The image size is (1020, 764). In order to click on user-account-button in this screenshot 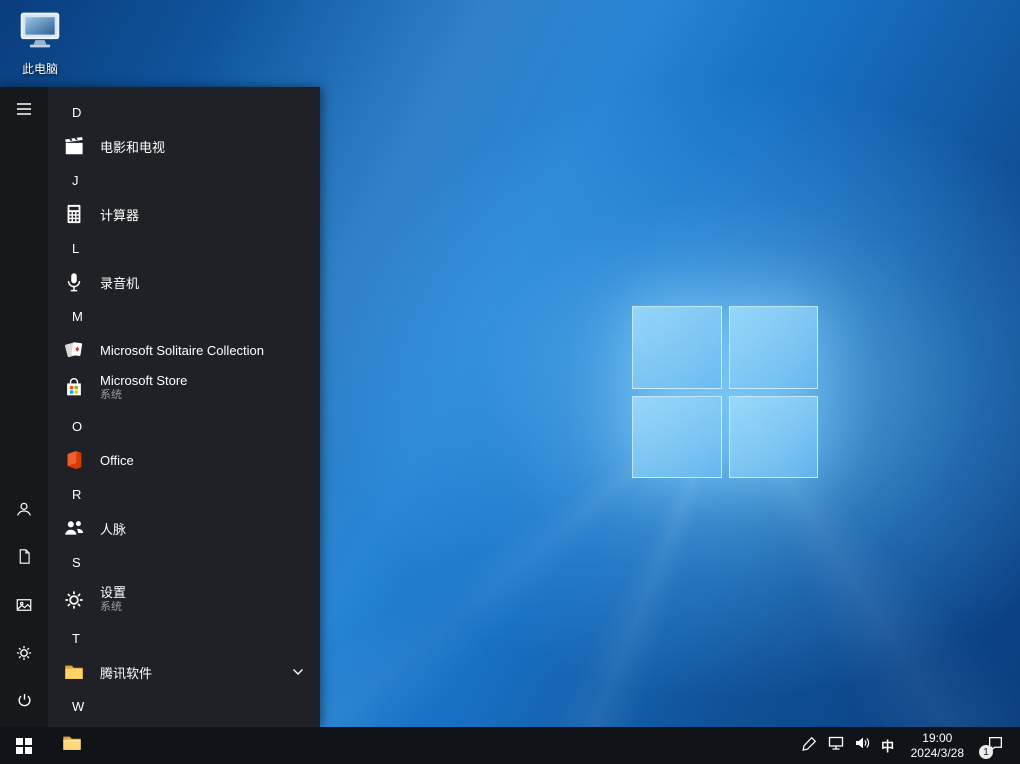, I will do `click(24, 511)`.